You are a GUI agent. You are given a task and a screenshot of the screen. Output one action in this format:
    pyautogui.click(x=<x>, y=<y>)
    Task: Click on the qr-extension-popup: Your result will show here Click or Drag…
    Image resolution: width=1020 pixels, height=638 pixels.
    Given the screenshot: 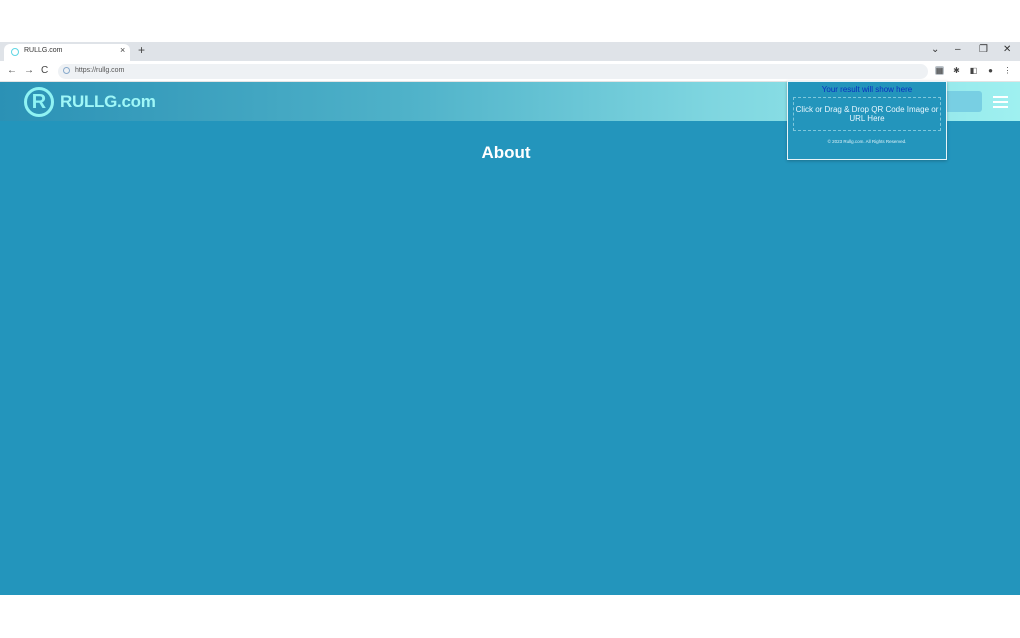 What is the action you would take?
    pyautogui.click(x=867, y=120)
    